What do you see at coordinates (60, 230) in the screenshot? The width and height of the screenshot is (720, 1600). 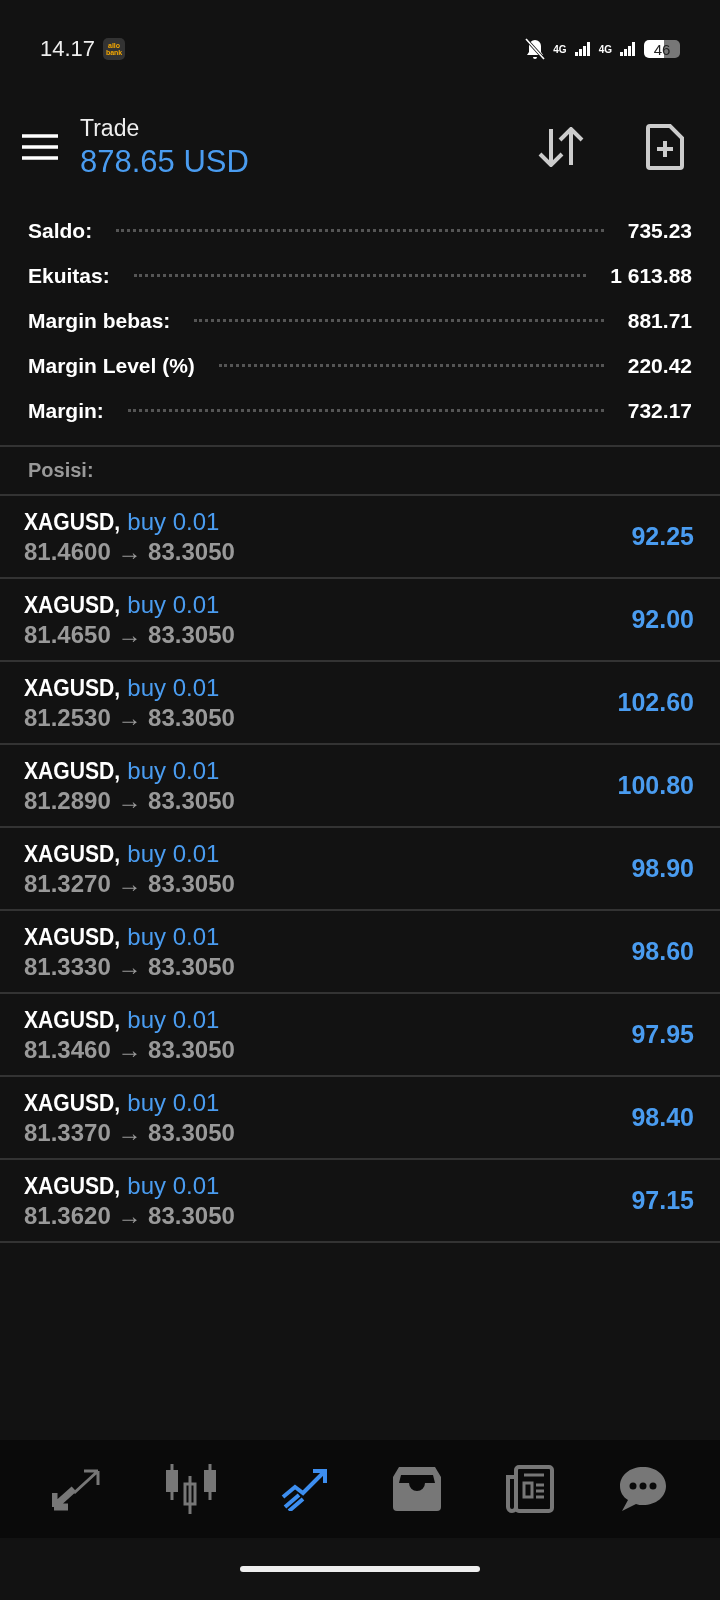 I see `summary-label: Saldo:` at bounding box center [60, 230].